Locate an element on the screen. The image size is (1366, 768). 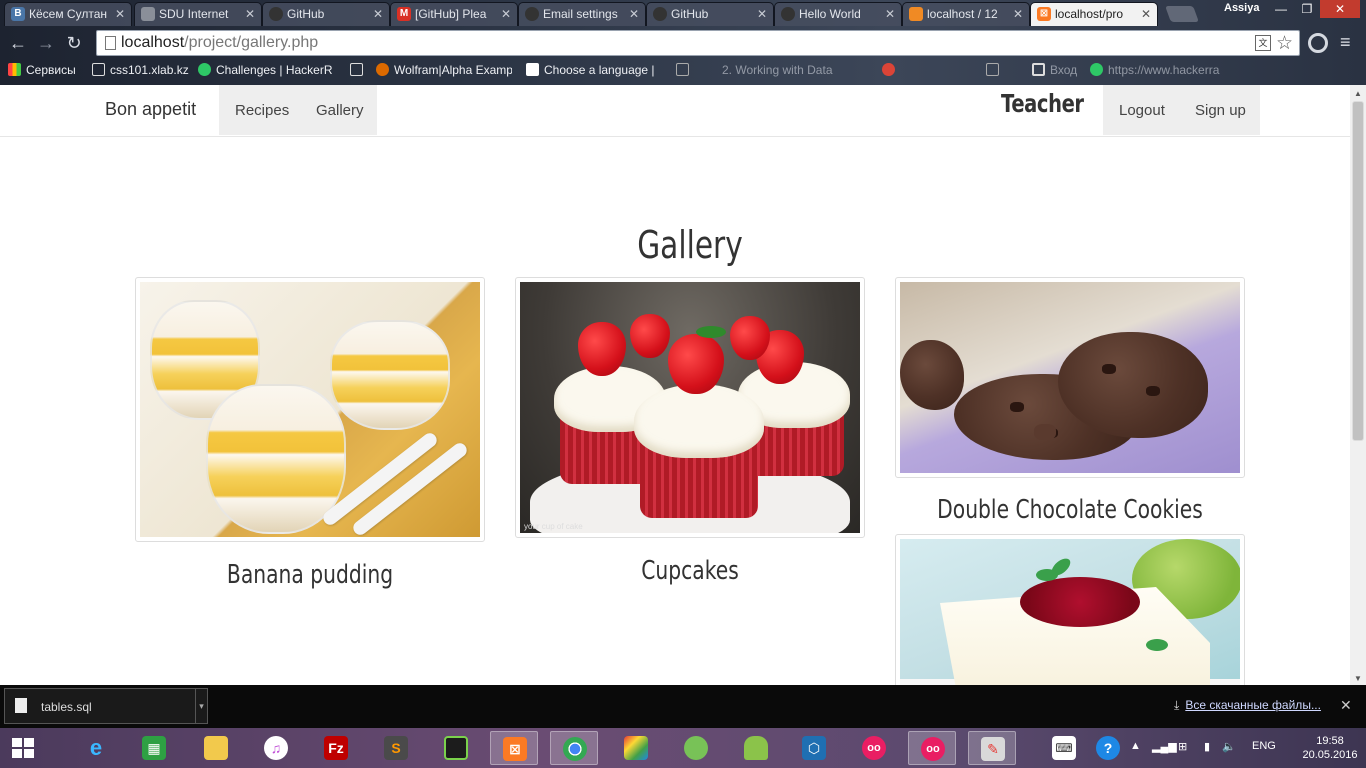
store-icon: ▦ is located at coordinates (154, 748).